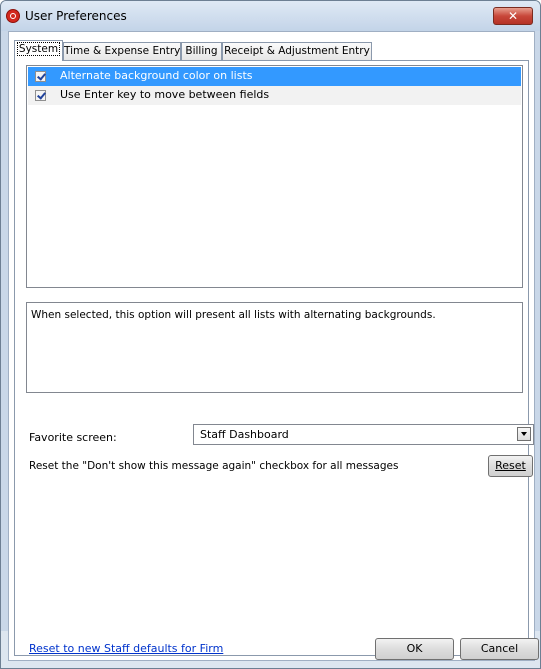 The width and height of the screenshot is (541, 669). What do you see at coordinates (244, 434) in the screenshot?
I see `favorite-screen-value: Staff Dashboard` at bounding box center [244, 434].